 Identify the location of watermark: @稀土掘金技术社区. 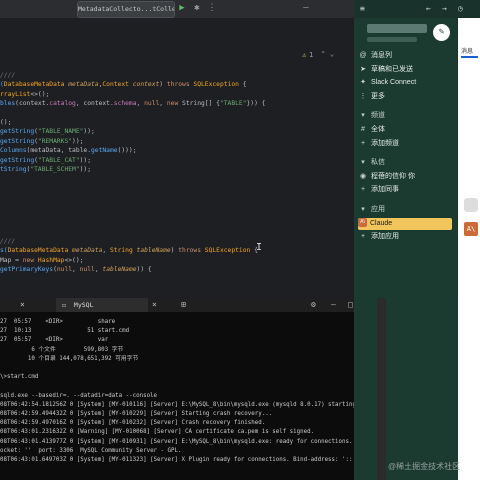
(424, 466).